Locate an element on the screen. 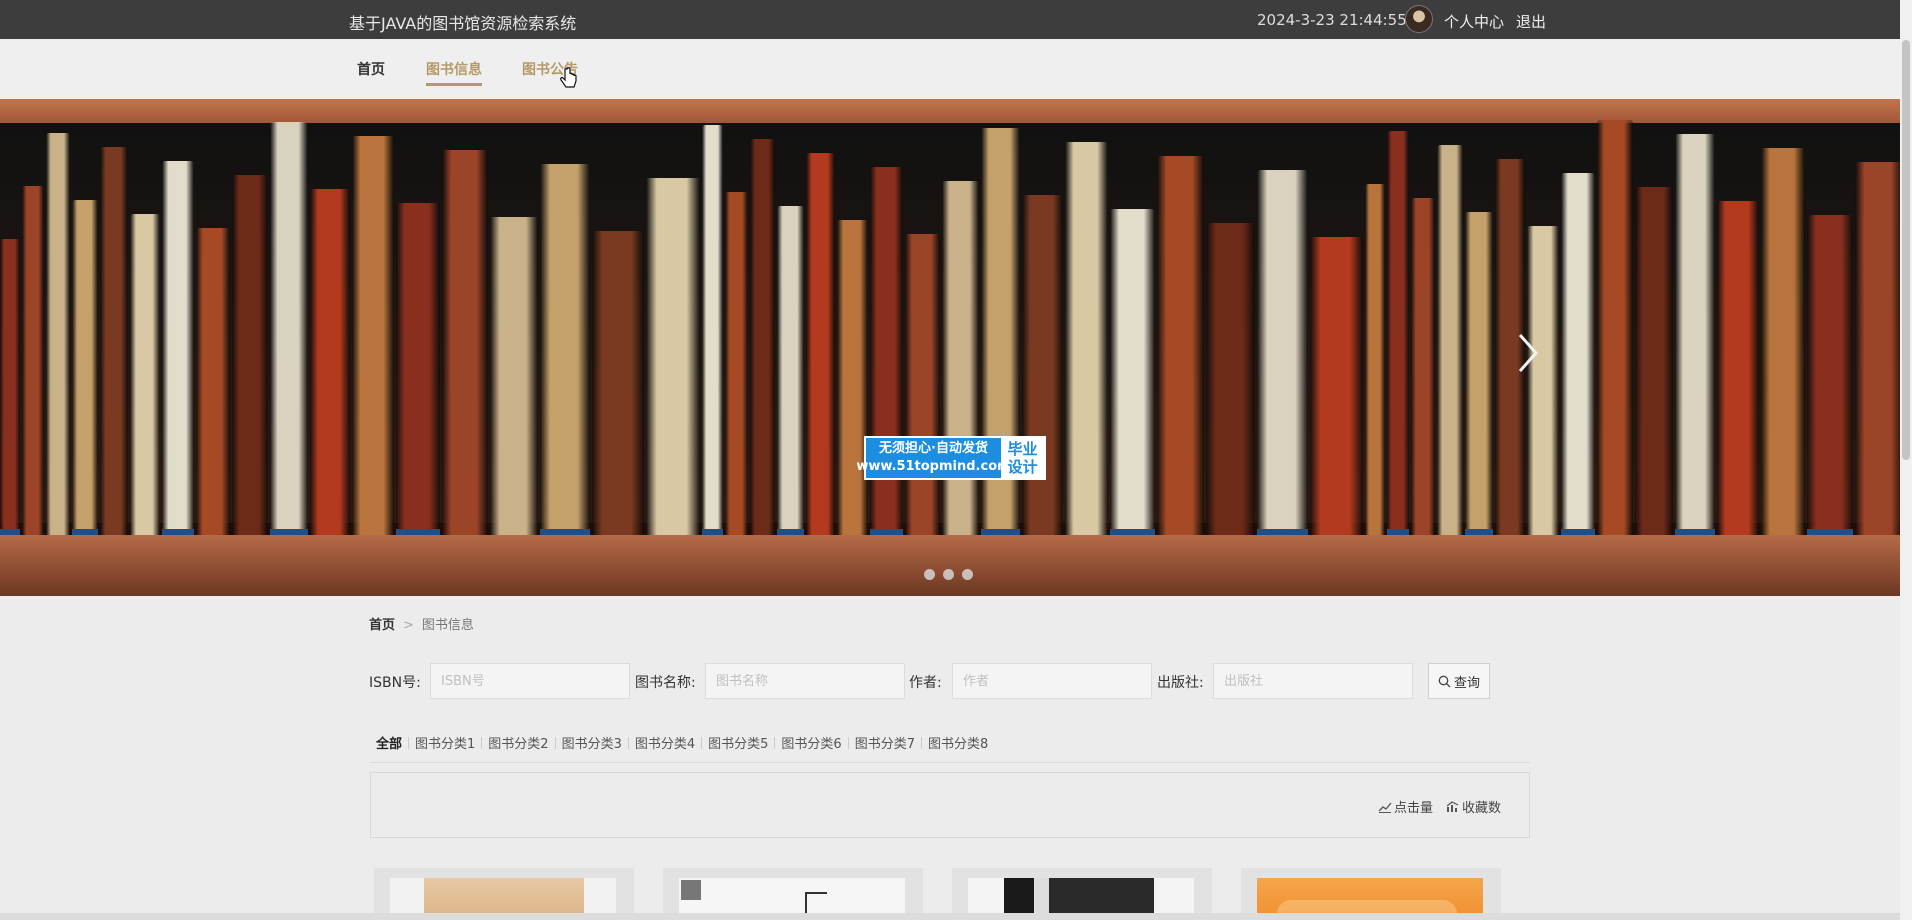 The height and width of the screenshot is (920, 1912). nav-home: 首页 is located at coordinates (371, 69).